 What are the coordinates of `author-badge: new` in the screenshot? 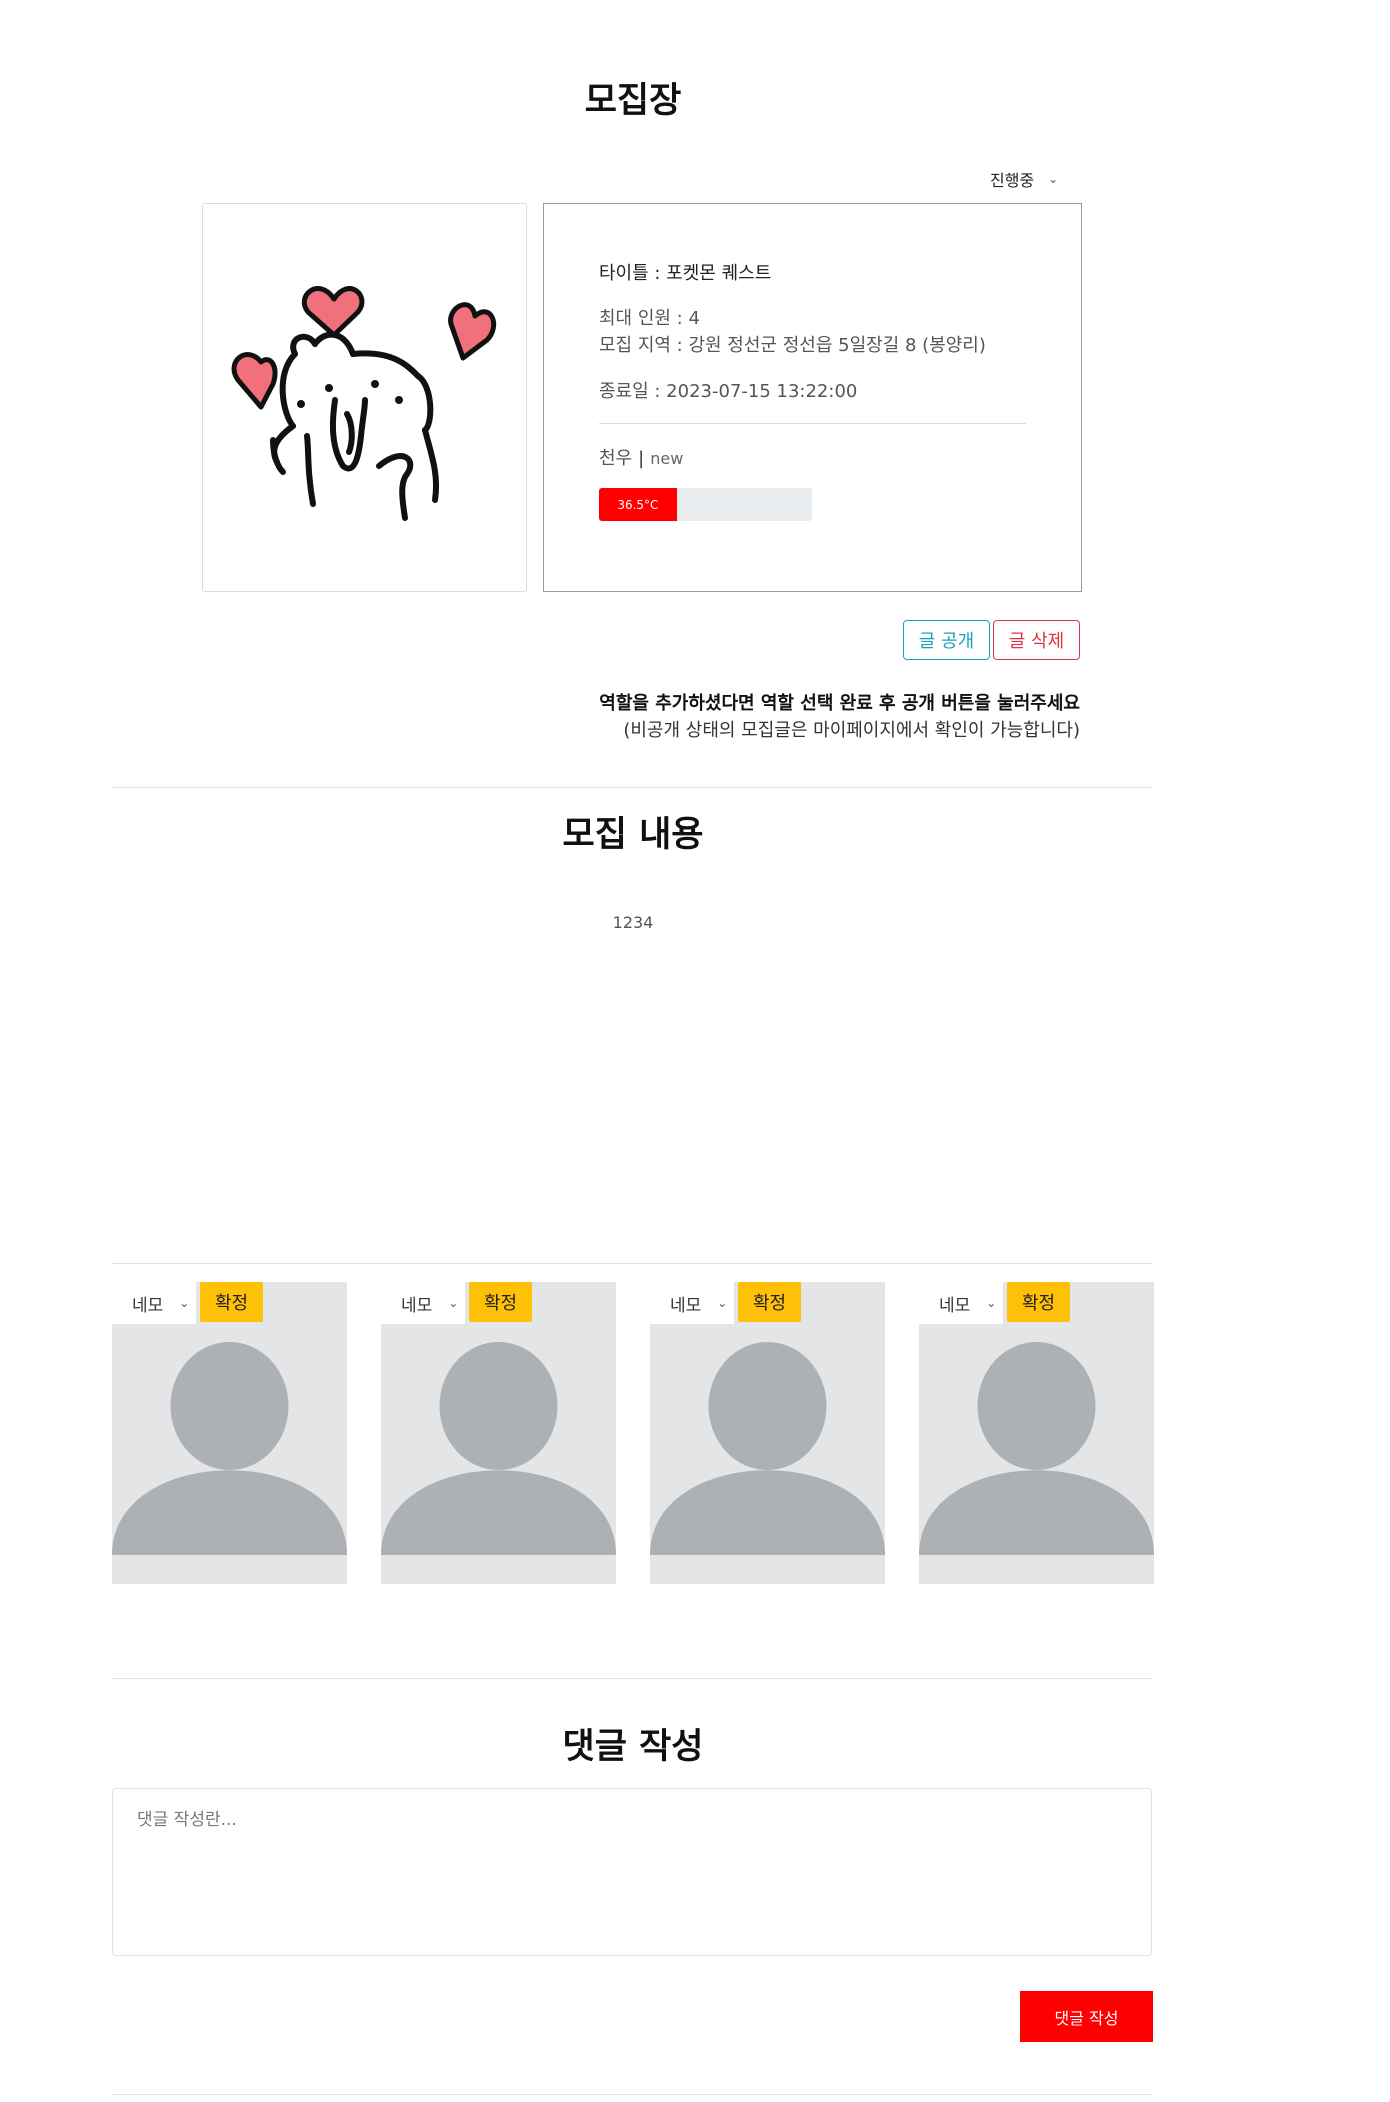 It's located at (667, 458).